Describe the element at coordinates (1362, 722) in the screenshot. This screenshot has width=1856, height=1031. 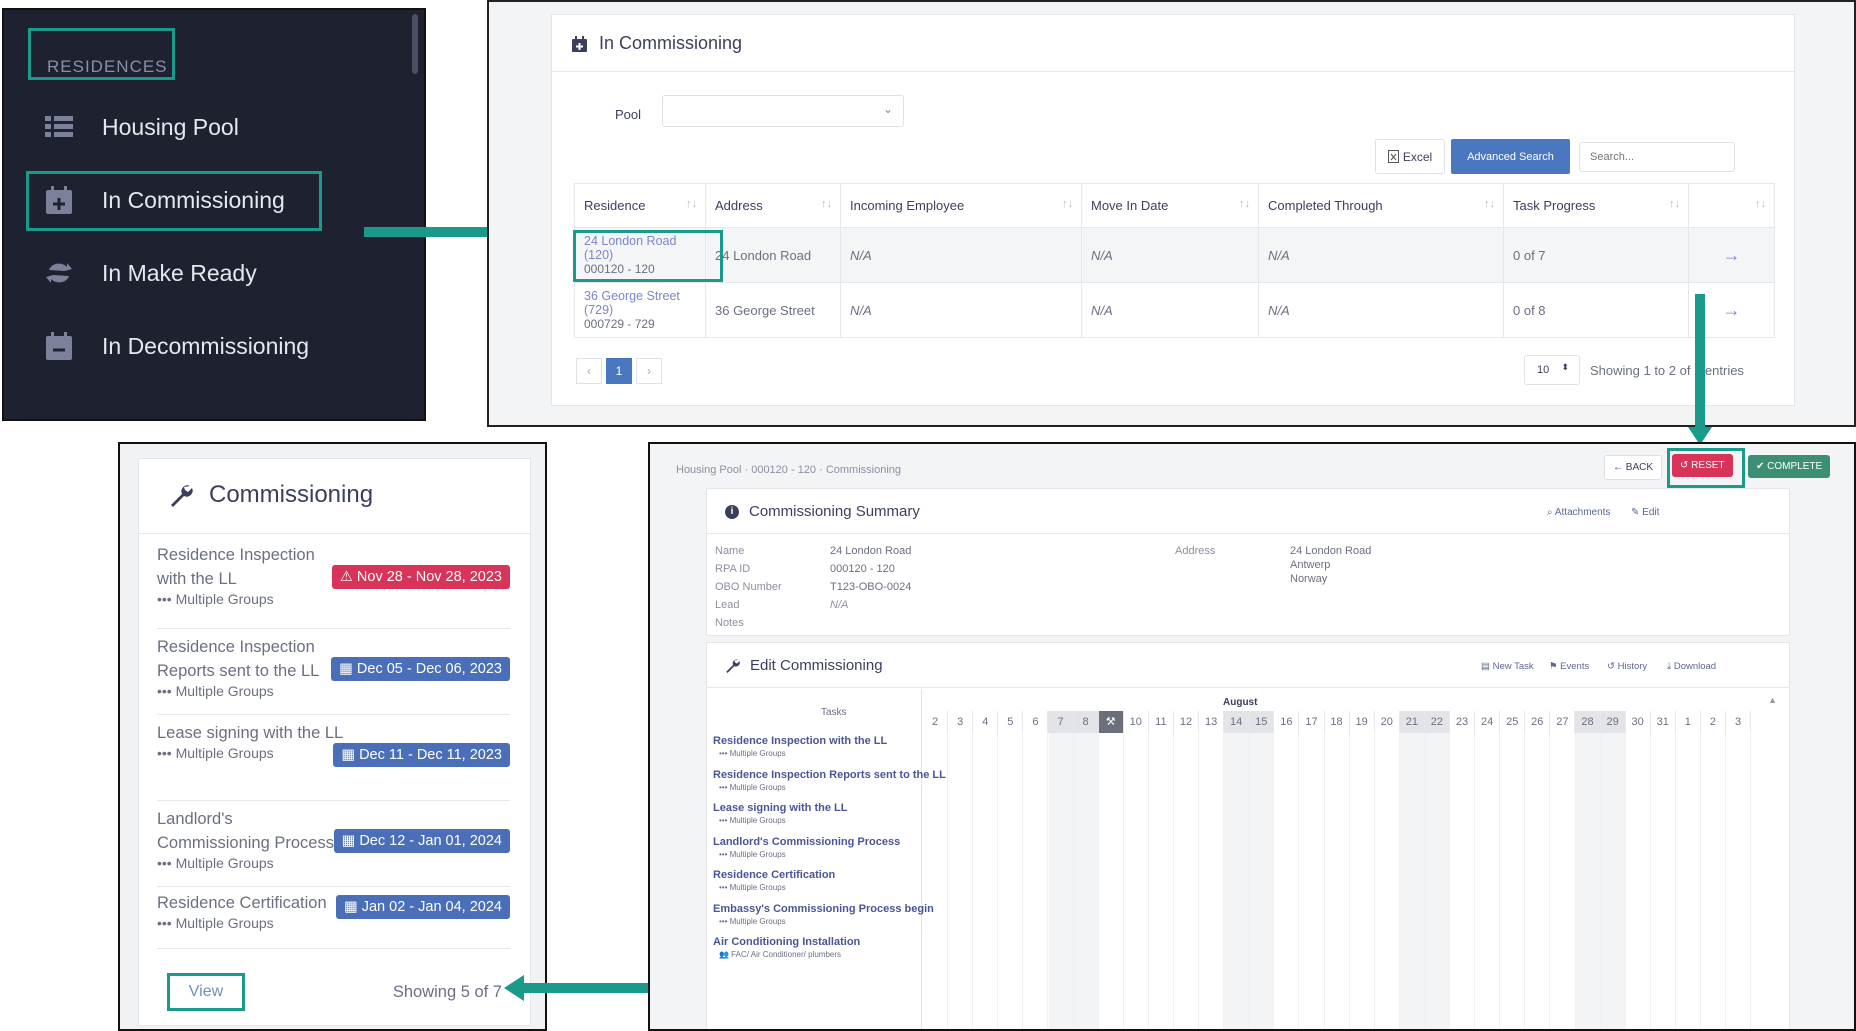
I see `gantt-day: 19` at that location.